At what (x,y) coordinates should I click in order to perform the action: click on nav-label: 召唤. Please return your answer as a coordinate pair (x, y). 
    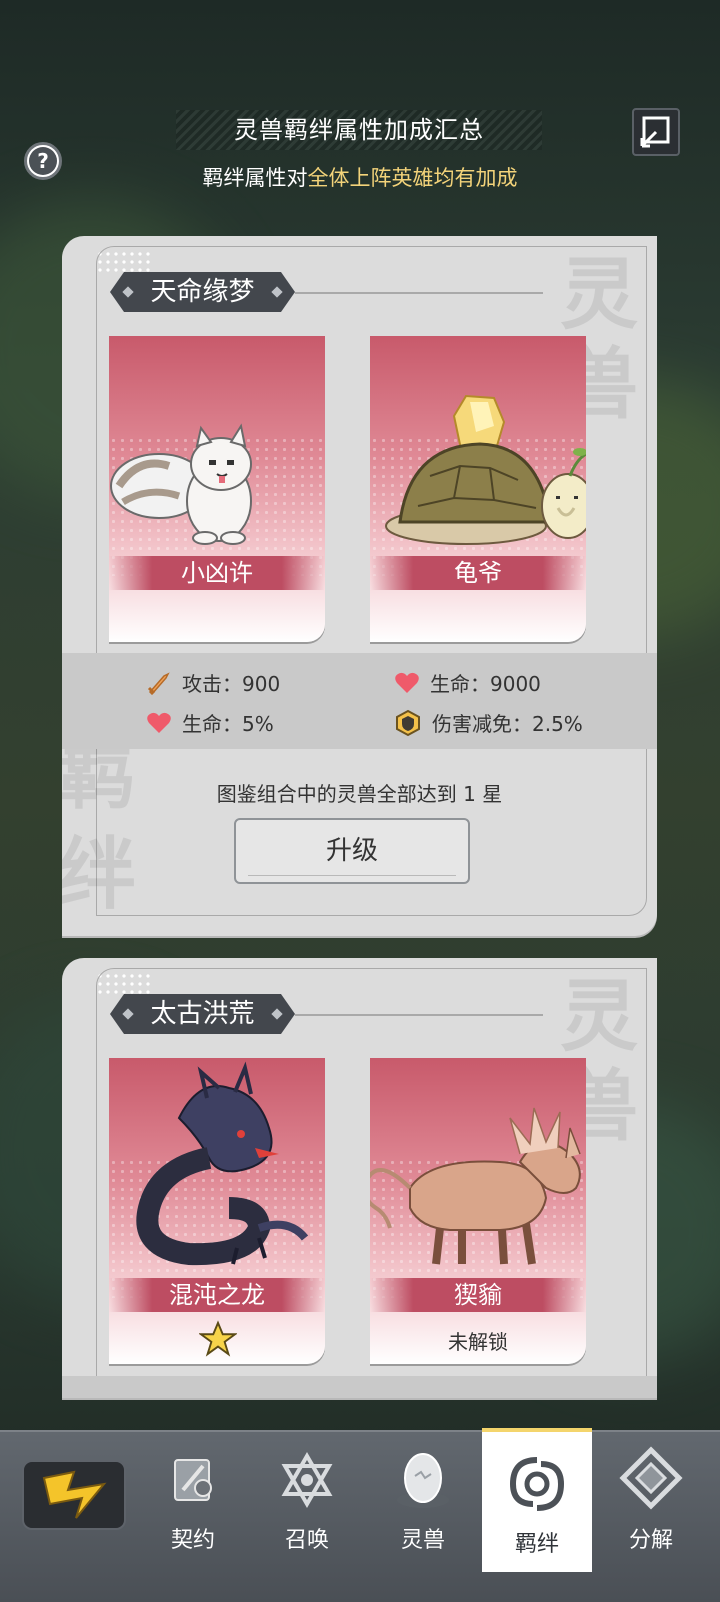
    Looking at the image, I should click on (306, 1540).